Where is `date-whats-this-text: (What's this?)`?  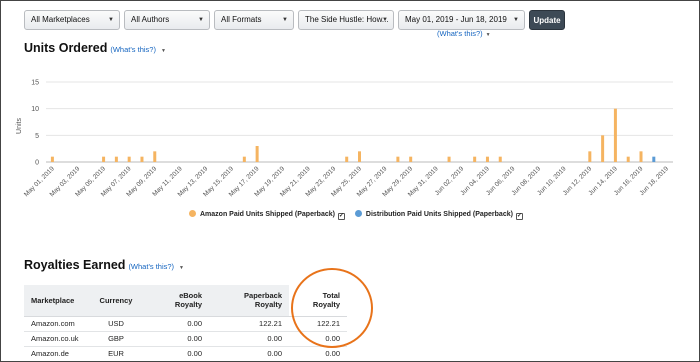 date-whats-this-text: (What's this?) is located at coordinates (460, 33).